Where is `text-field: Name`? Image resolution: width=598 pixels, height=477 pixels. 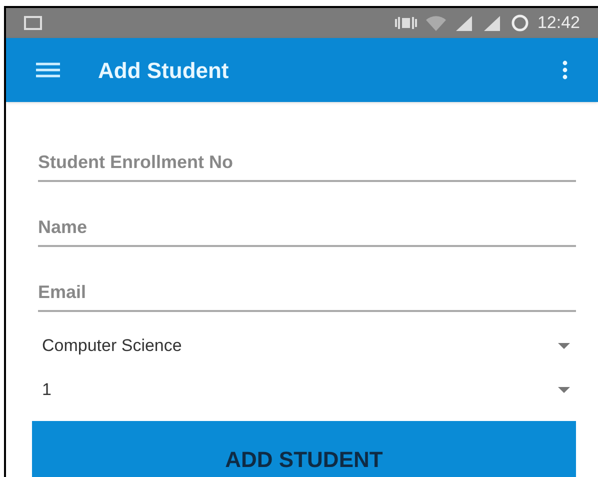
text-field: Name is located at coordinates (307, 224).